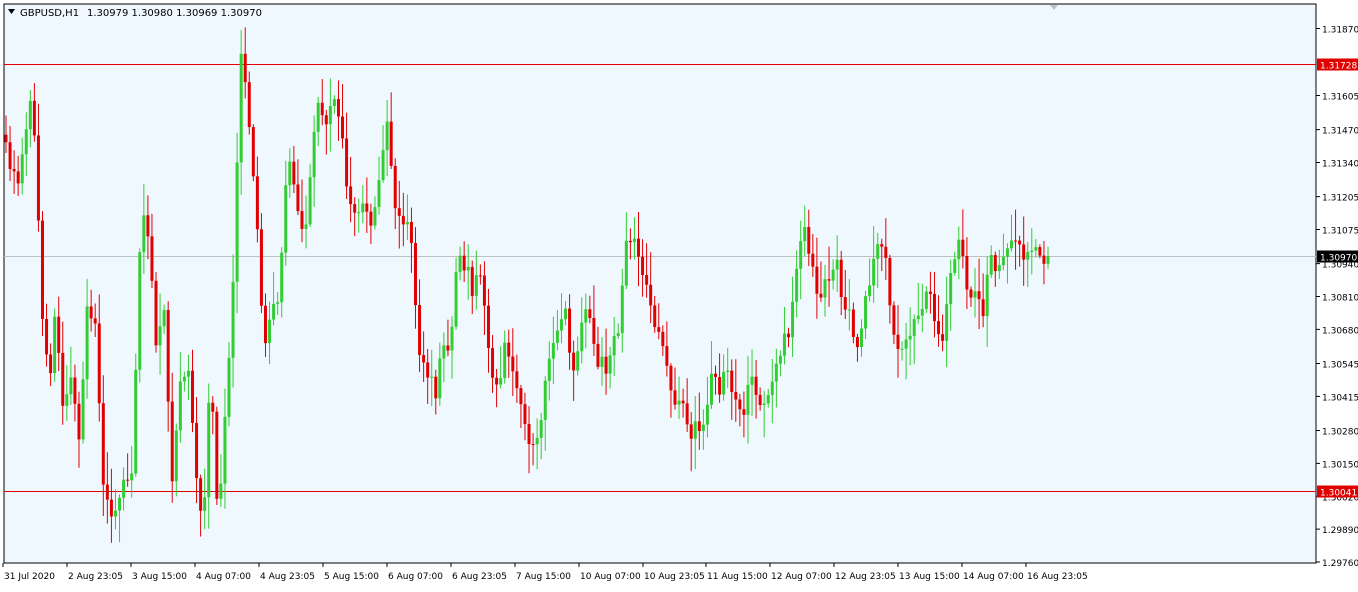  I want to click on x-tick-label: 13 Aug 15:00, so click(929, 577).